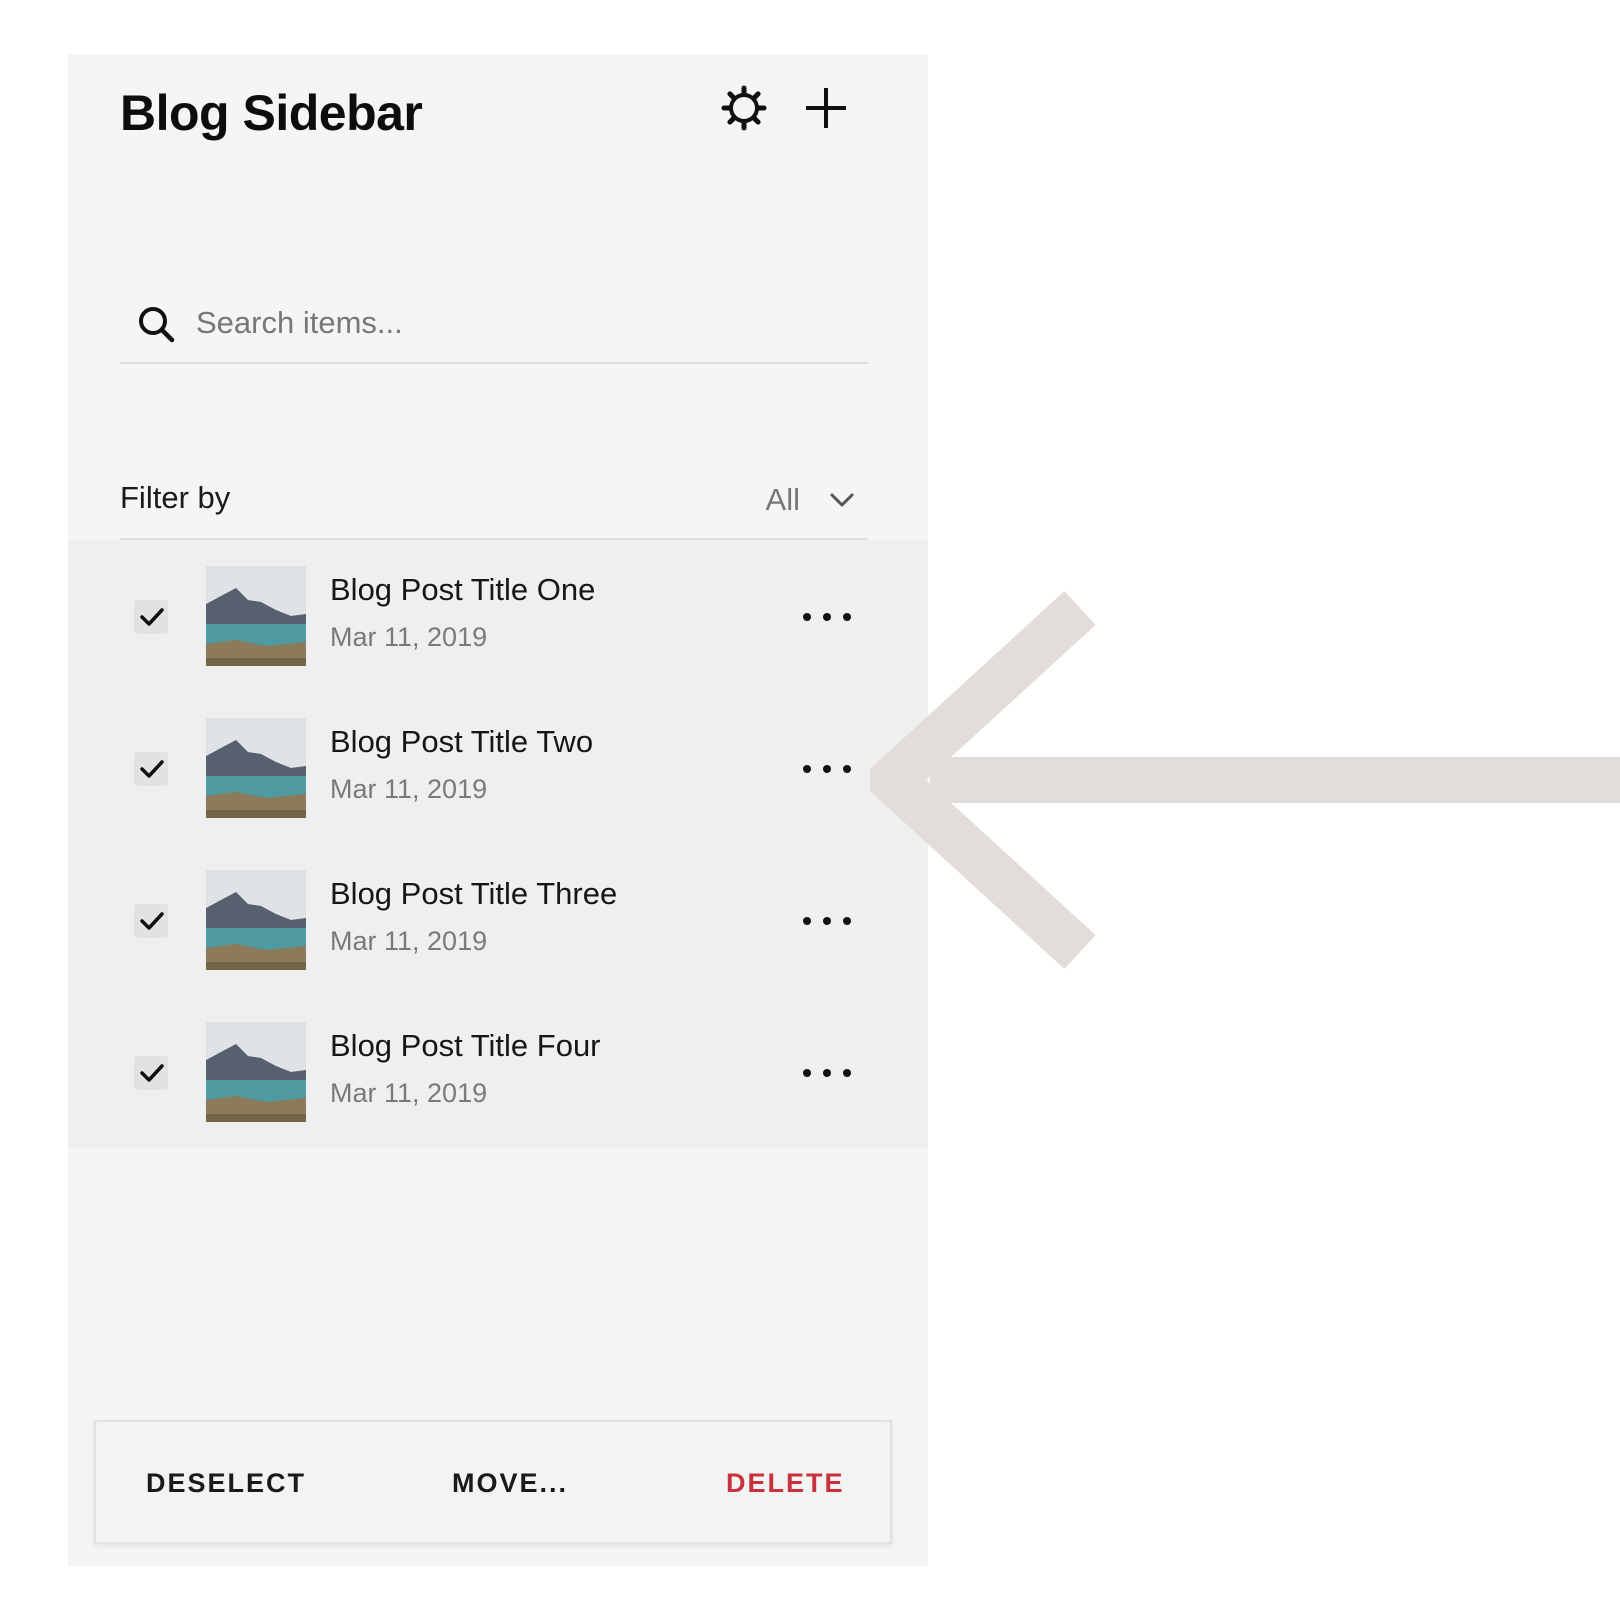 The width and height of the screenshot is (1620, 1620). Describe the element at coordinates (498, 1072) in the screenshot. I see `post-row: Blog Post Title Four Mar 11, 2019` at that location.